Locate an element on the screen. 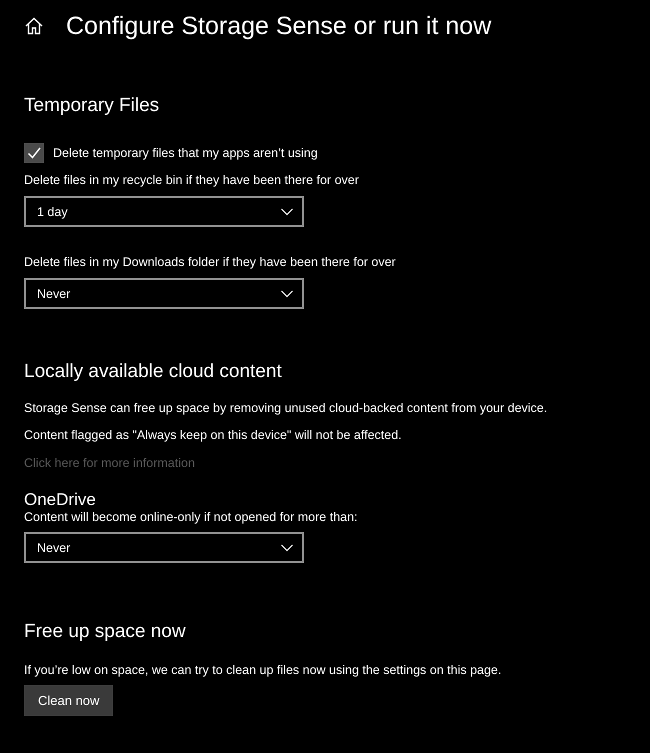 The width and height of the screenshot is (650, 753). subsection-heading: OneDrive is located at coordinates (60, 500).